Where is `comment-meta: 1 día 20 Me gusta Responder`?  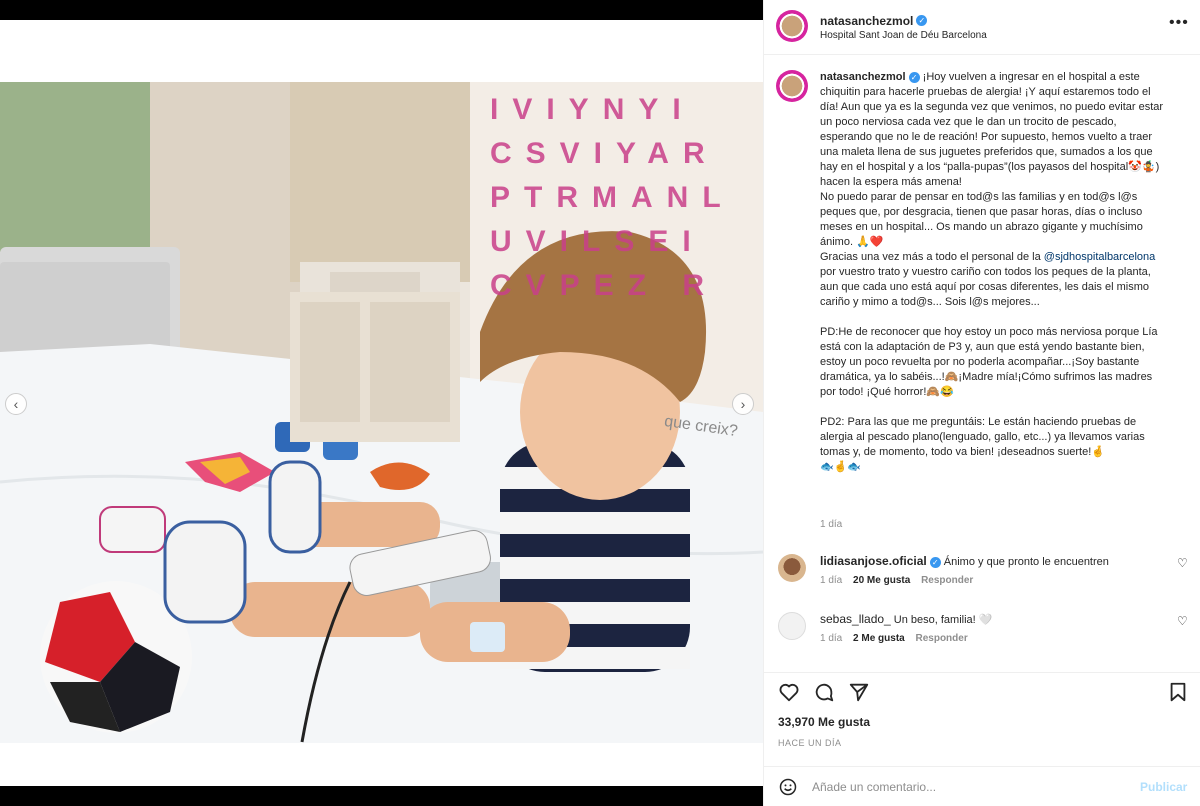 comment-meta: 1 día 20 Me gusta Responder is located at coordinates (896, 580).